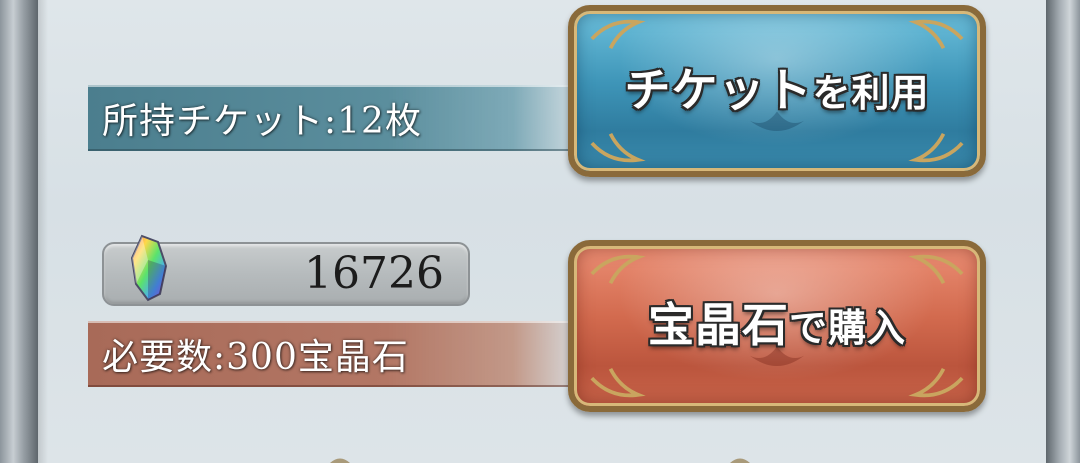  What do you see at coordinates (718, 90) in the screenshot?
I see `use-ticket-main-text: チケット` at bounding box center [718, 90].